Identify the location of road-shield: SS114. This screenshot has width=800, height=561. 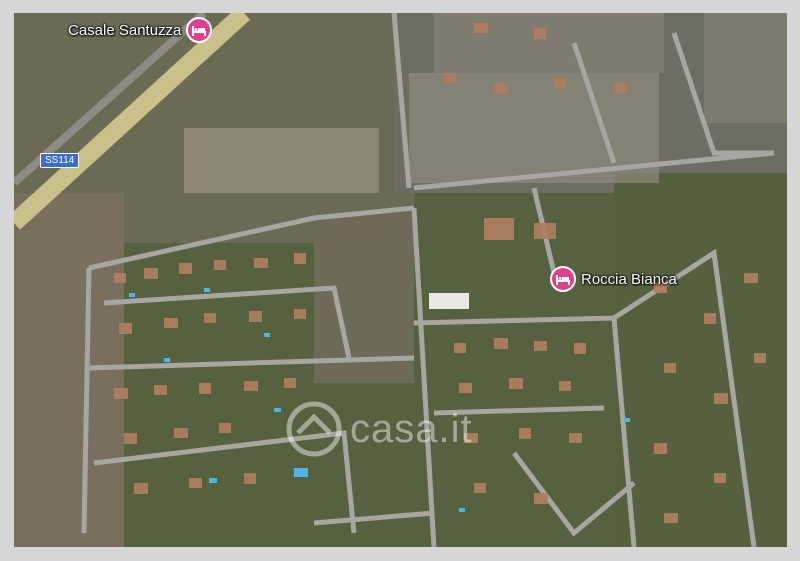
(60, 160).